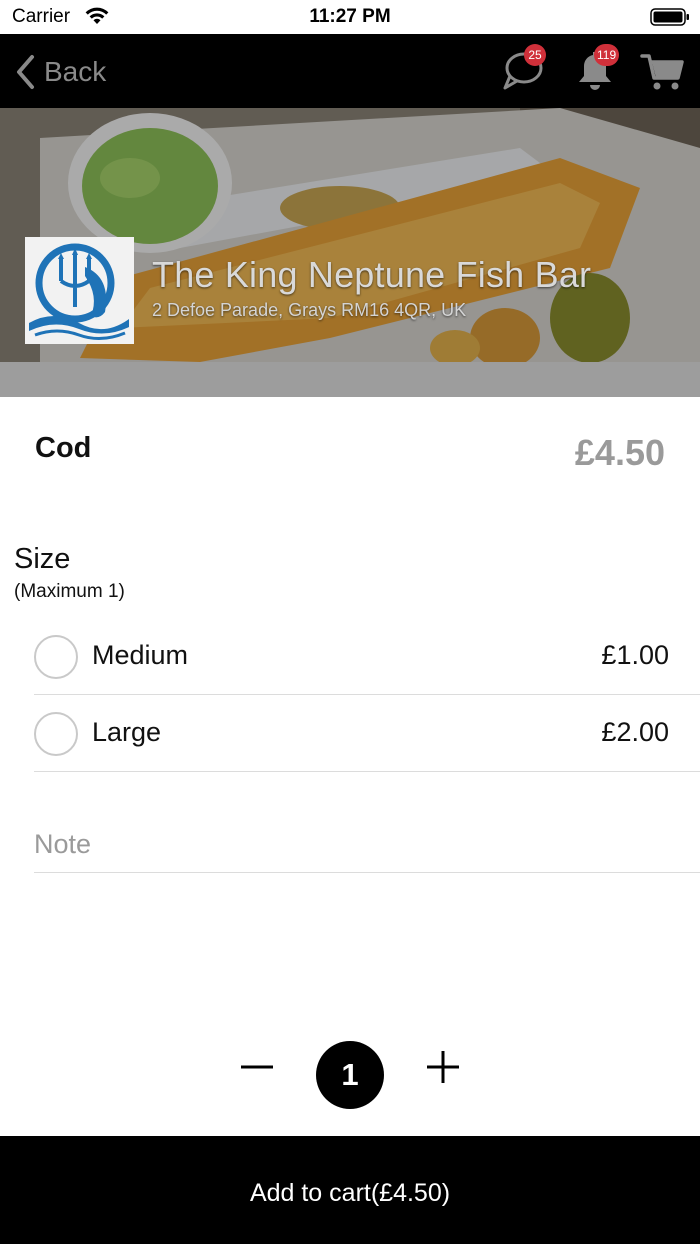 The height and width of the screenshot is (1244, 700). What do you see at coordinates (367, 733) in the screenshot?
I see `option-row-large: Large £2.00` at bounding box center [367, 733].